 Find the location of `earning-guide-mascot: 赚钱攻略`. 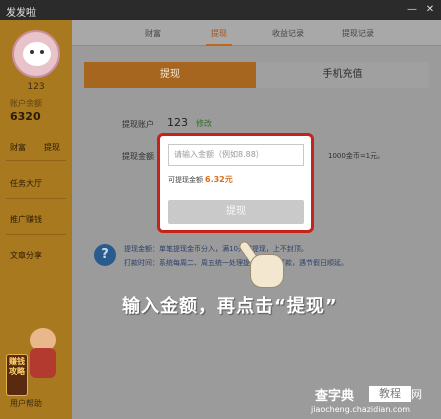

earning-guide-mascot: 赚钱攻略 is located at coordinates (36, 360).